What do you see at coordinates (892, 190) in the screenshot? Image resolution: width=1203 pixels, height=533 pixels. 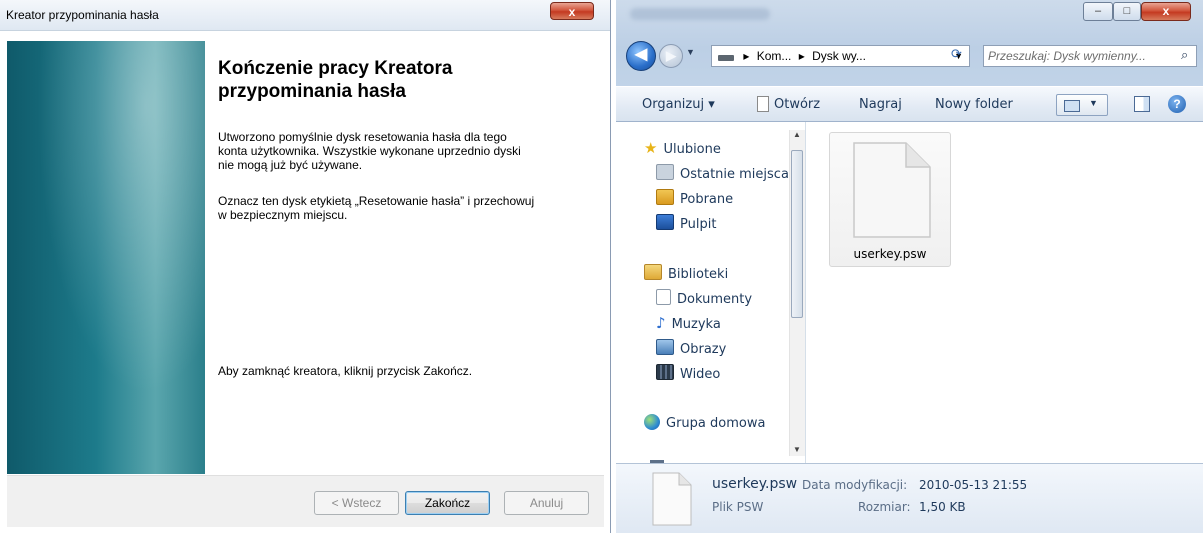 I see `generic-file-icon` at bounding box center [892, 190].